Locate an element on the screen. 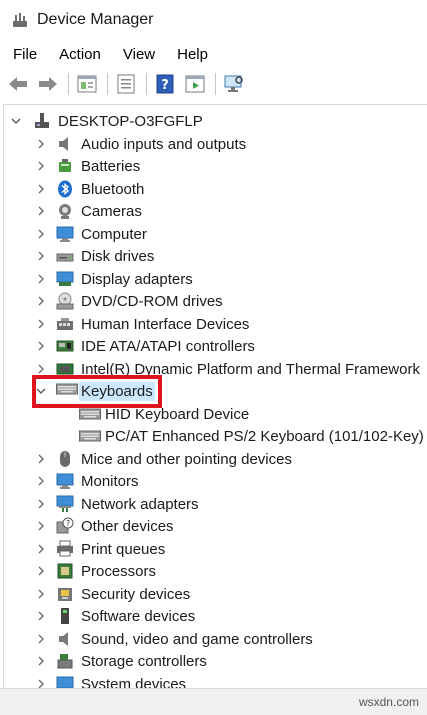 The height and width of the screenshot is (715, 427). tree-item-software-devices: Software devices is located at coordinates (214, 616).